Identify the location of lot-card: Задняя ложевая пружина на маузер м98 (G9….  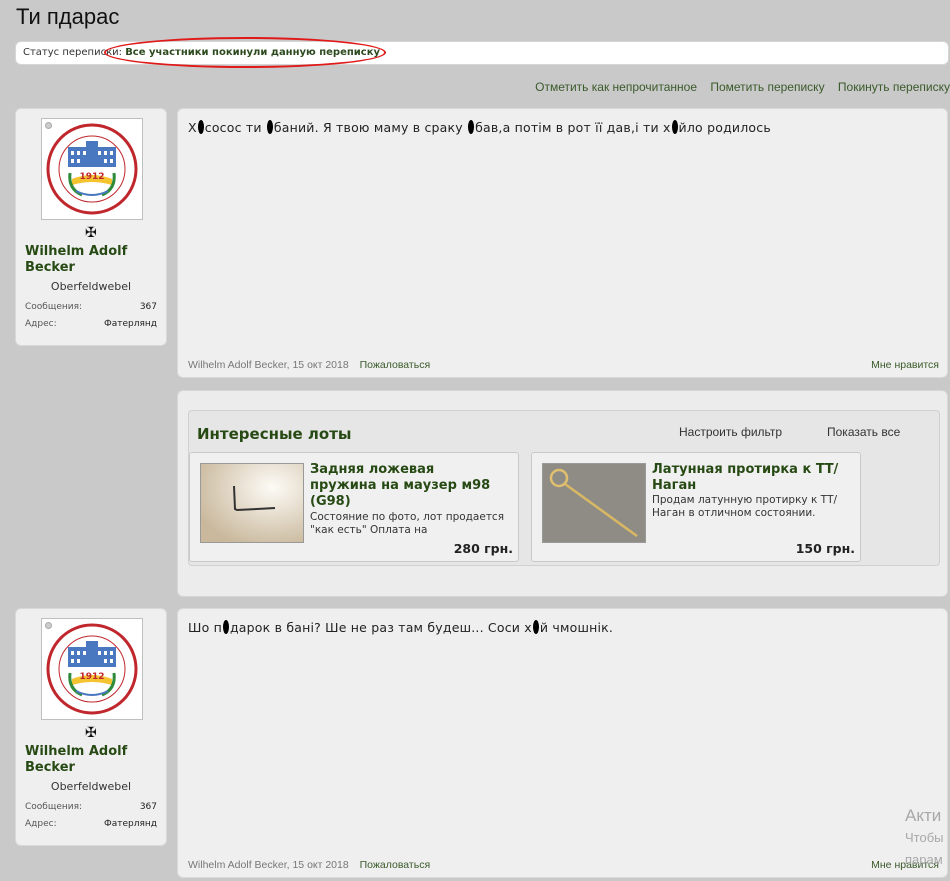
(354, 507).